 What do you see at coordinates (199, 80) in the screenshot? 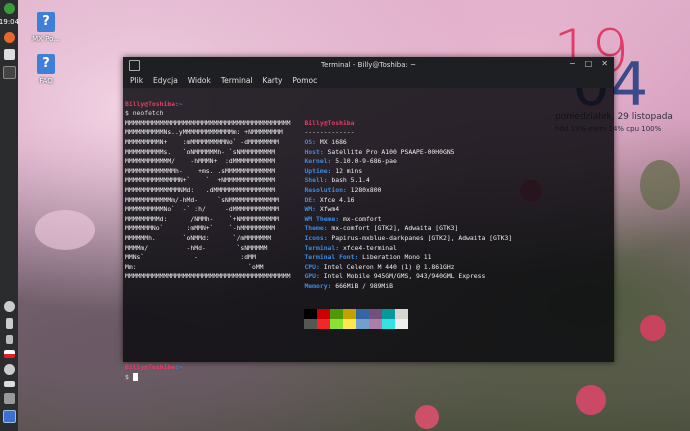
I see `menu-item-widok: Widok` at bounding box center [199, 80].